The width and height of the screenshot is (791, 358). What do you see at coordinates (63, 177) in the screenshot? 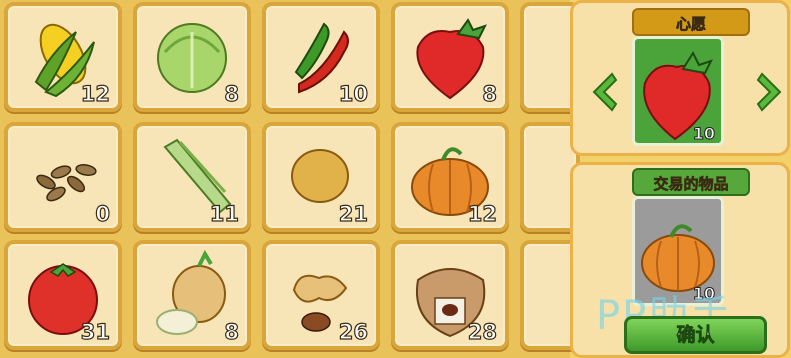
I see `slot-seeds: 0` at bounding box center [63, 177].